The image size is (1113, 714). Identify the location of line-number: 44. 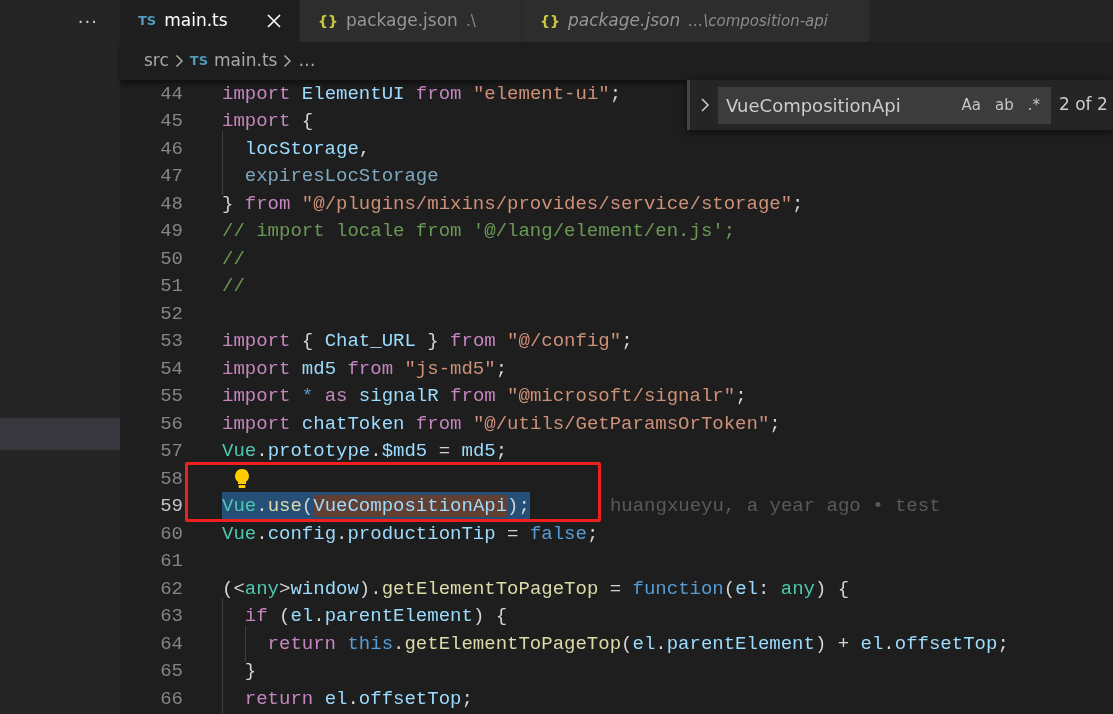
(171, 94).